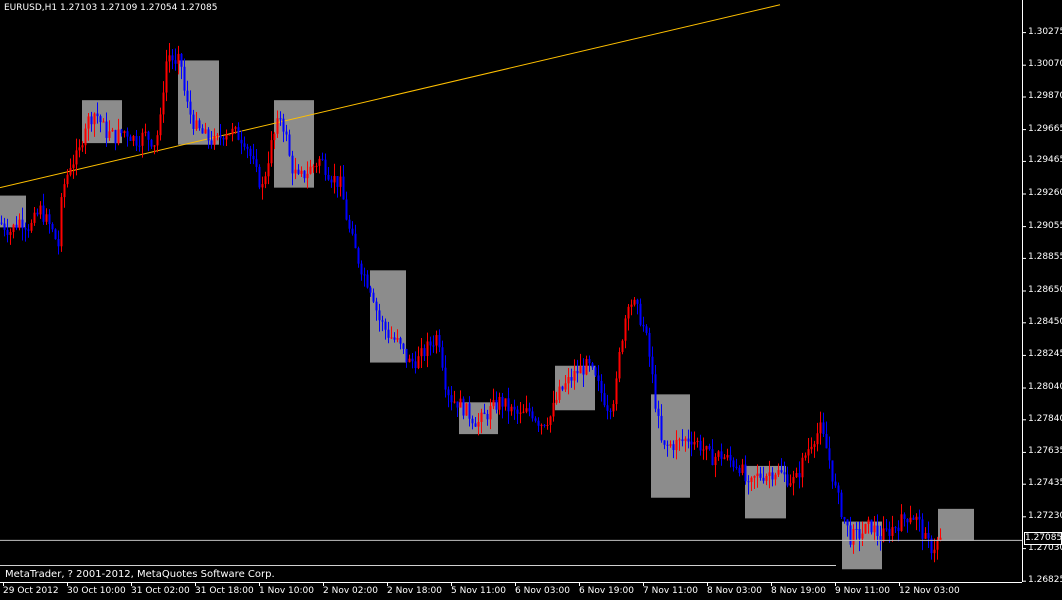 The image size is (1062, 600). Describe the element at coordinates (542, 591) in the screenshot. I see `x-tick-label: 6 Nov 03:00` at that location.